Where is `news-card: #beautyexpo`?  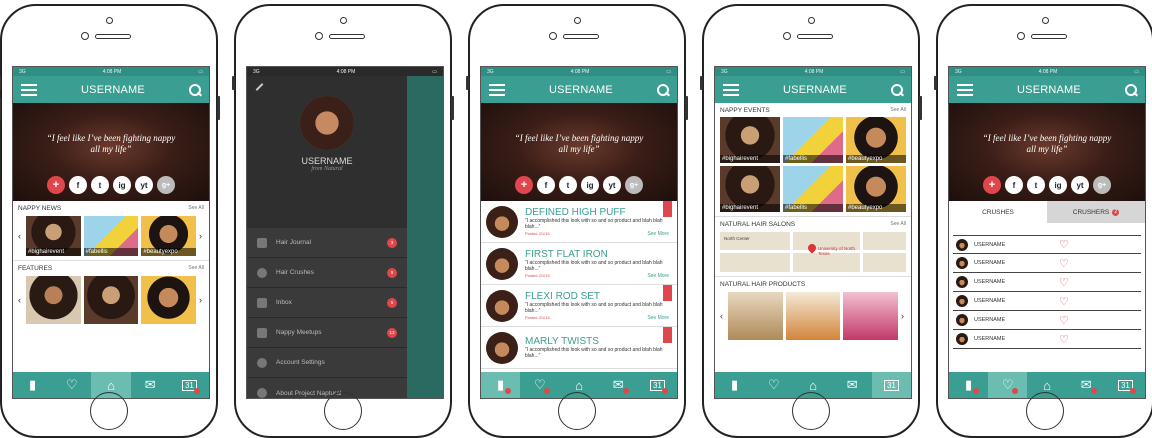 news-card: #beautyexpo is located at coordinates (169, 236).